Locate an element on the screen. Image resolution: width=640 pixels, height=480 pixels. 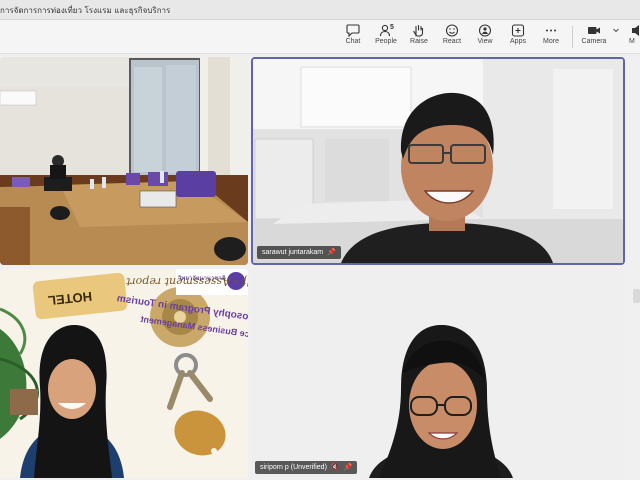
chat-icon is located at coordinates (353, 30).